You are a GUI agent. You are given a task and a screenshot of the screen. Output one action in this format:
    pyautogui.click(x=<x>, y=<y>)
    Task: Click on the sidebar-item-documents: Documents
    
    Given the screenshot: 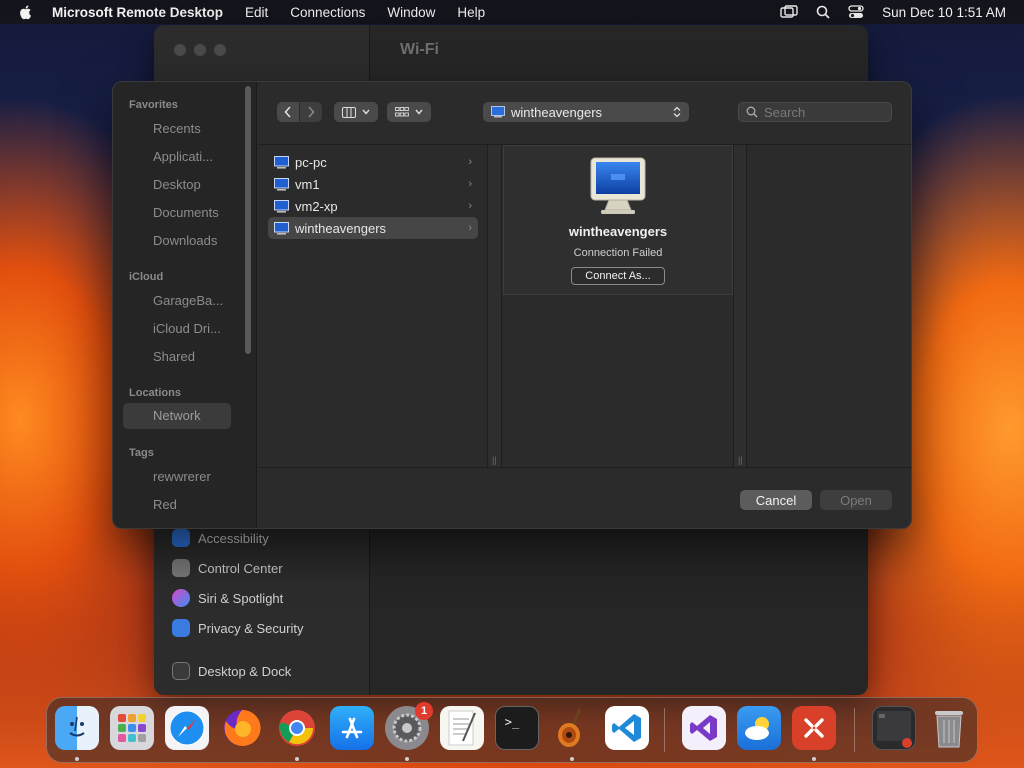 What is the action you would take?
    pyautogui.click(x=203, y=212)
    